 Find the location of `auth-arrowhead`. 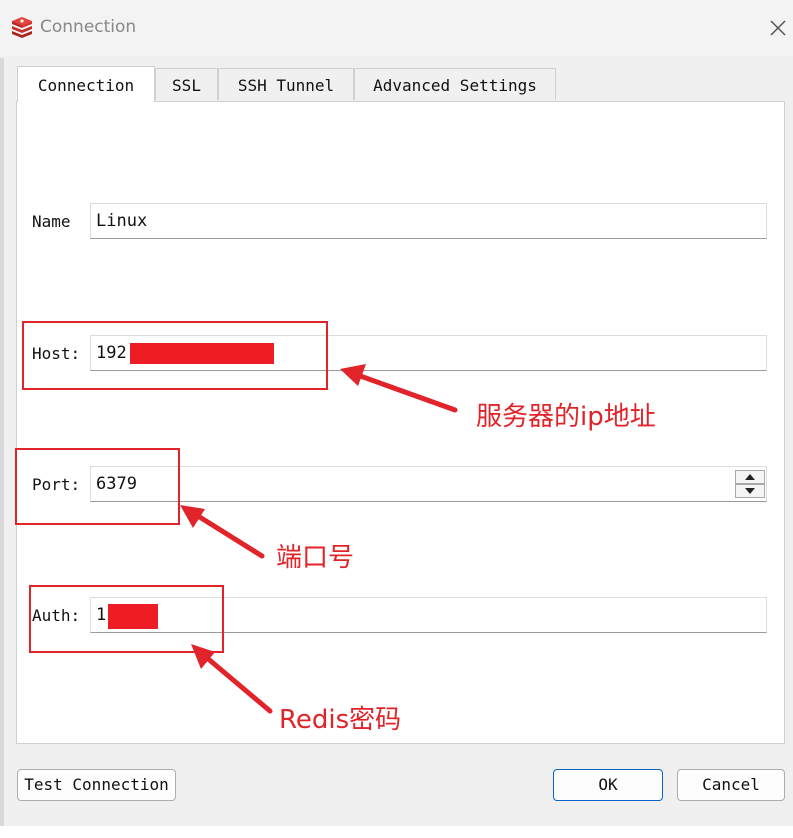

auth-arrowhead is located at coordinates (203, 656).